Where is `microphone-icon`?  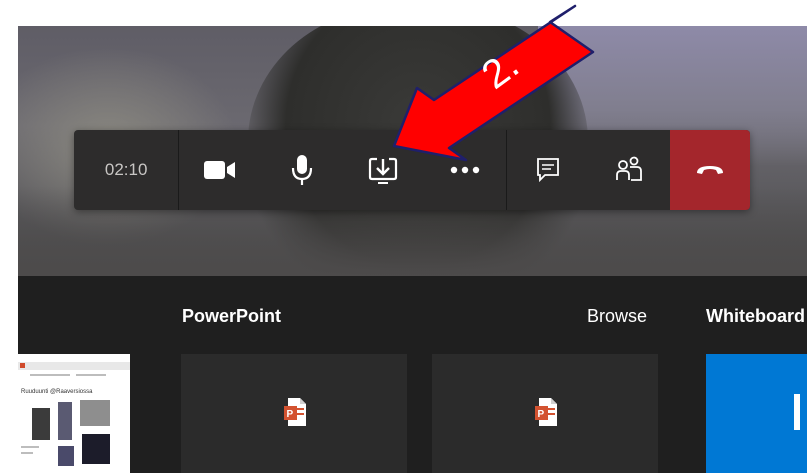 microphone-icon is located at coordinates (301, 170).